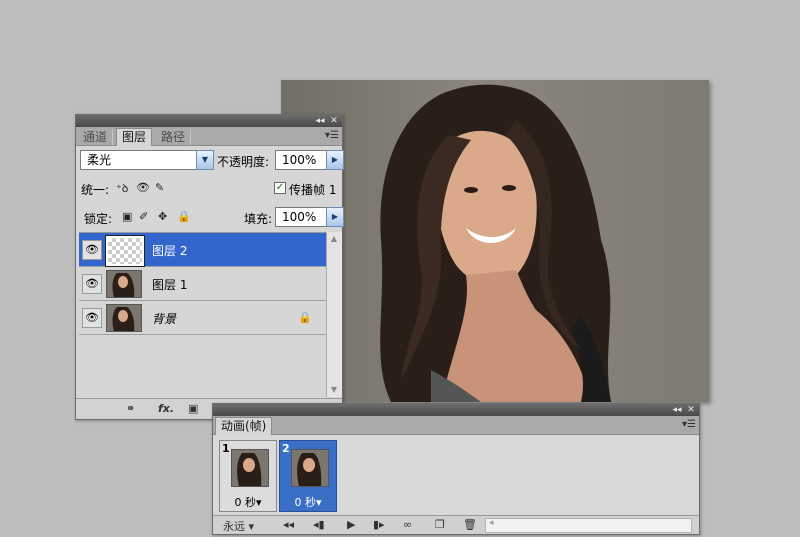 This screenshot has width=800, height=537. Describe the element at coordinates (99, 160) in the screenshot. I see `blend-mode-value: 柔光` at that location.